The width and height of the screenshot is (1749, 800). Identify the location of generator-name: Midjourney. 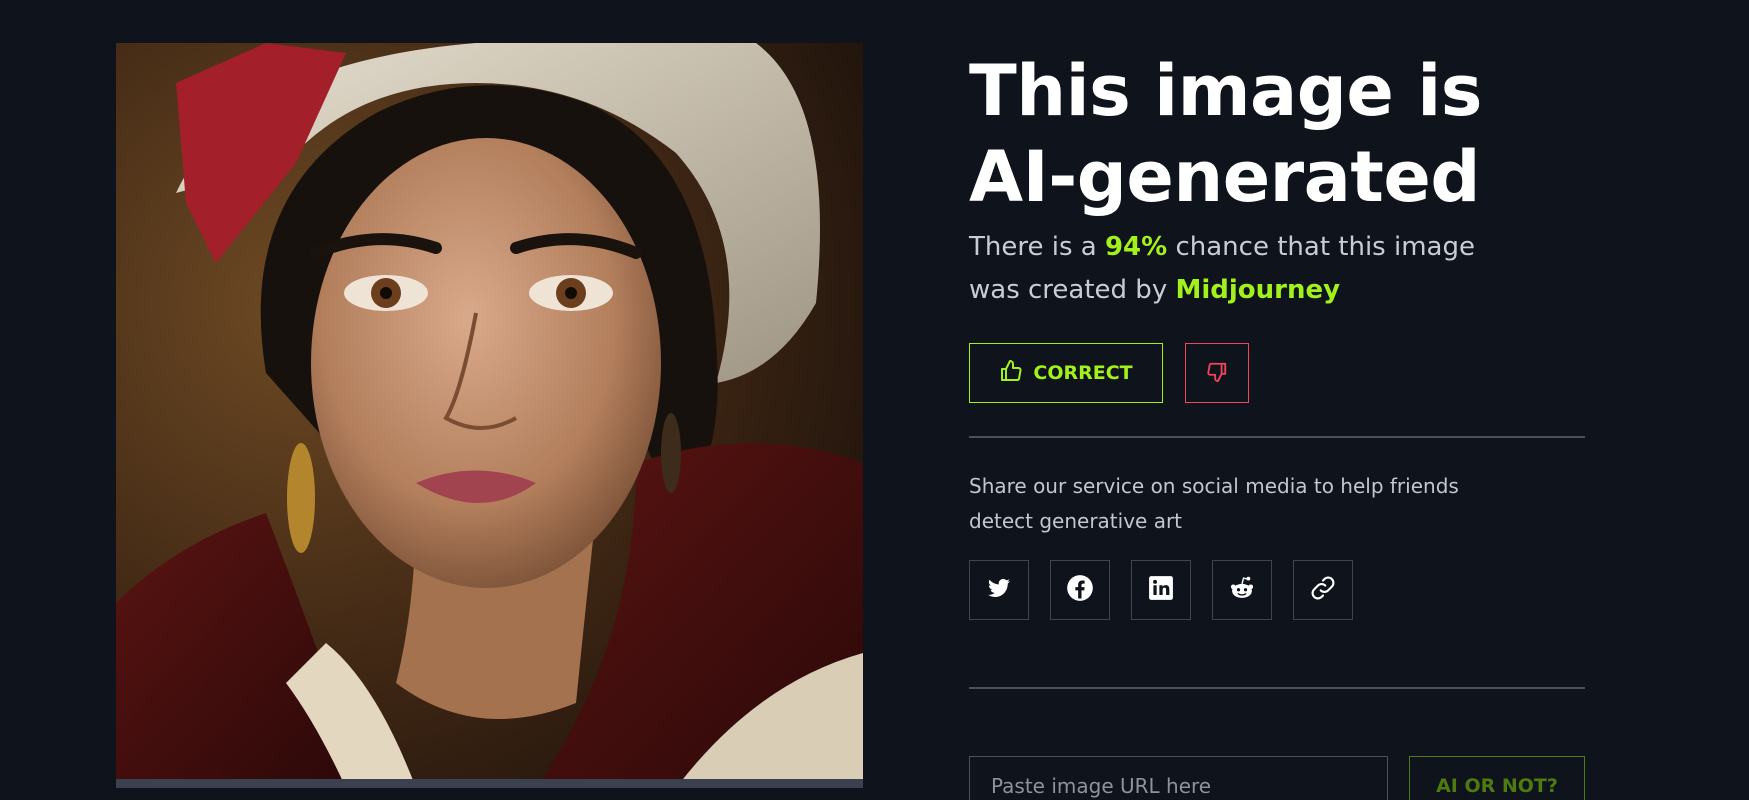
(1258, 290).